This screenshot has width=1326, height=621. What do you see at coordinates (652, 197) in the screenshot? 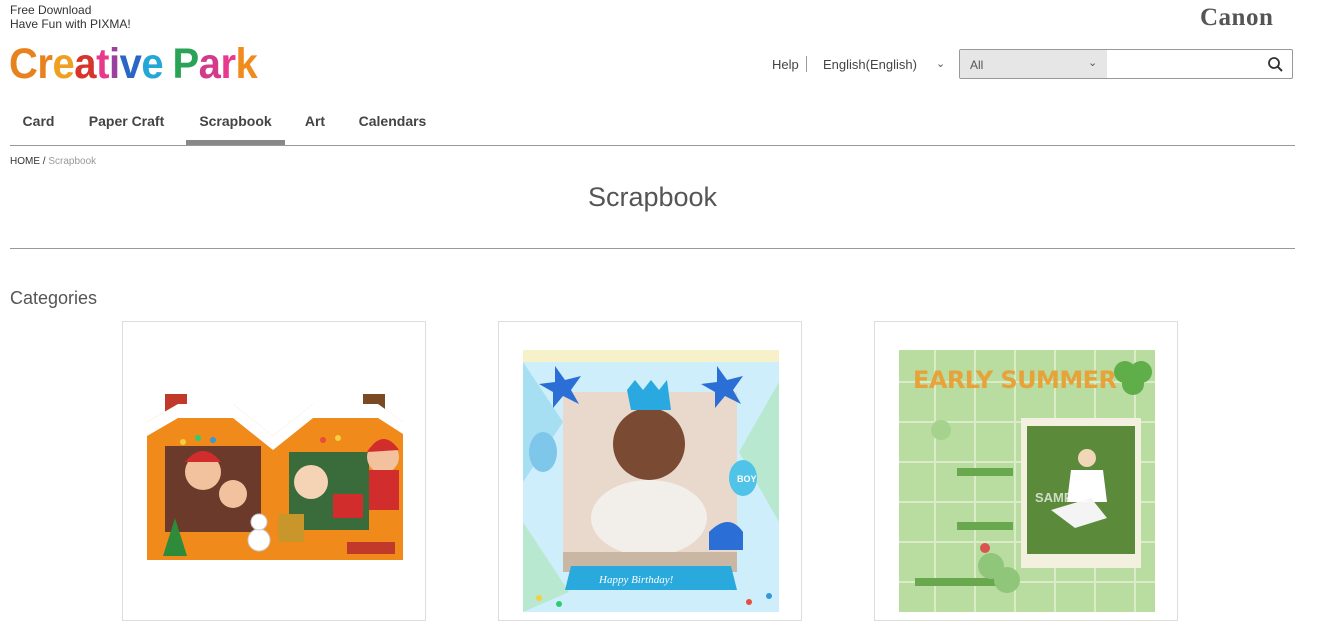
I see `page-title: Scrapbook` at bounding box center [652, 197].